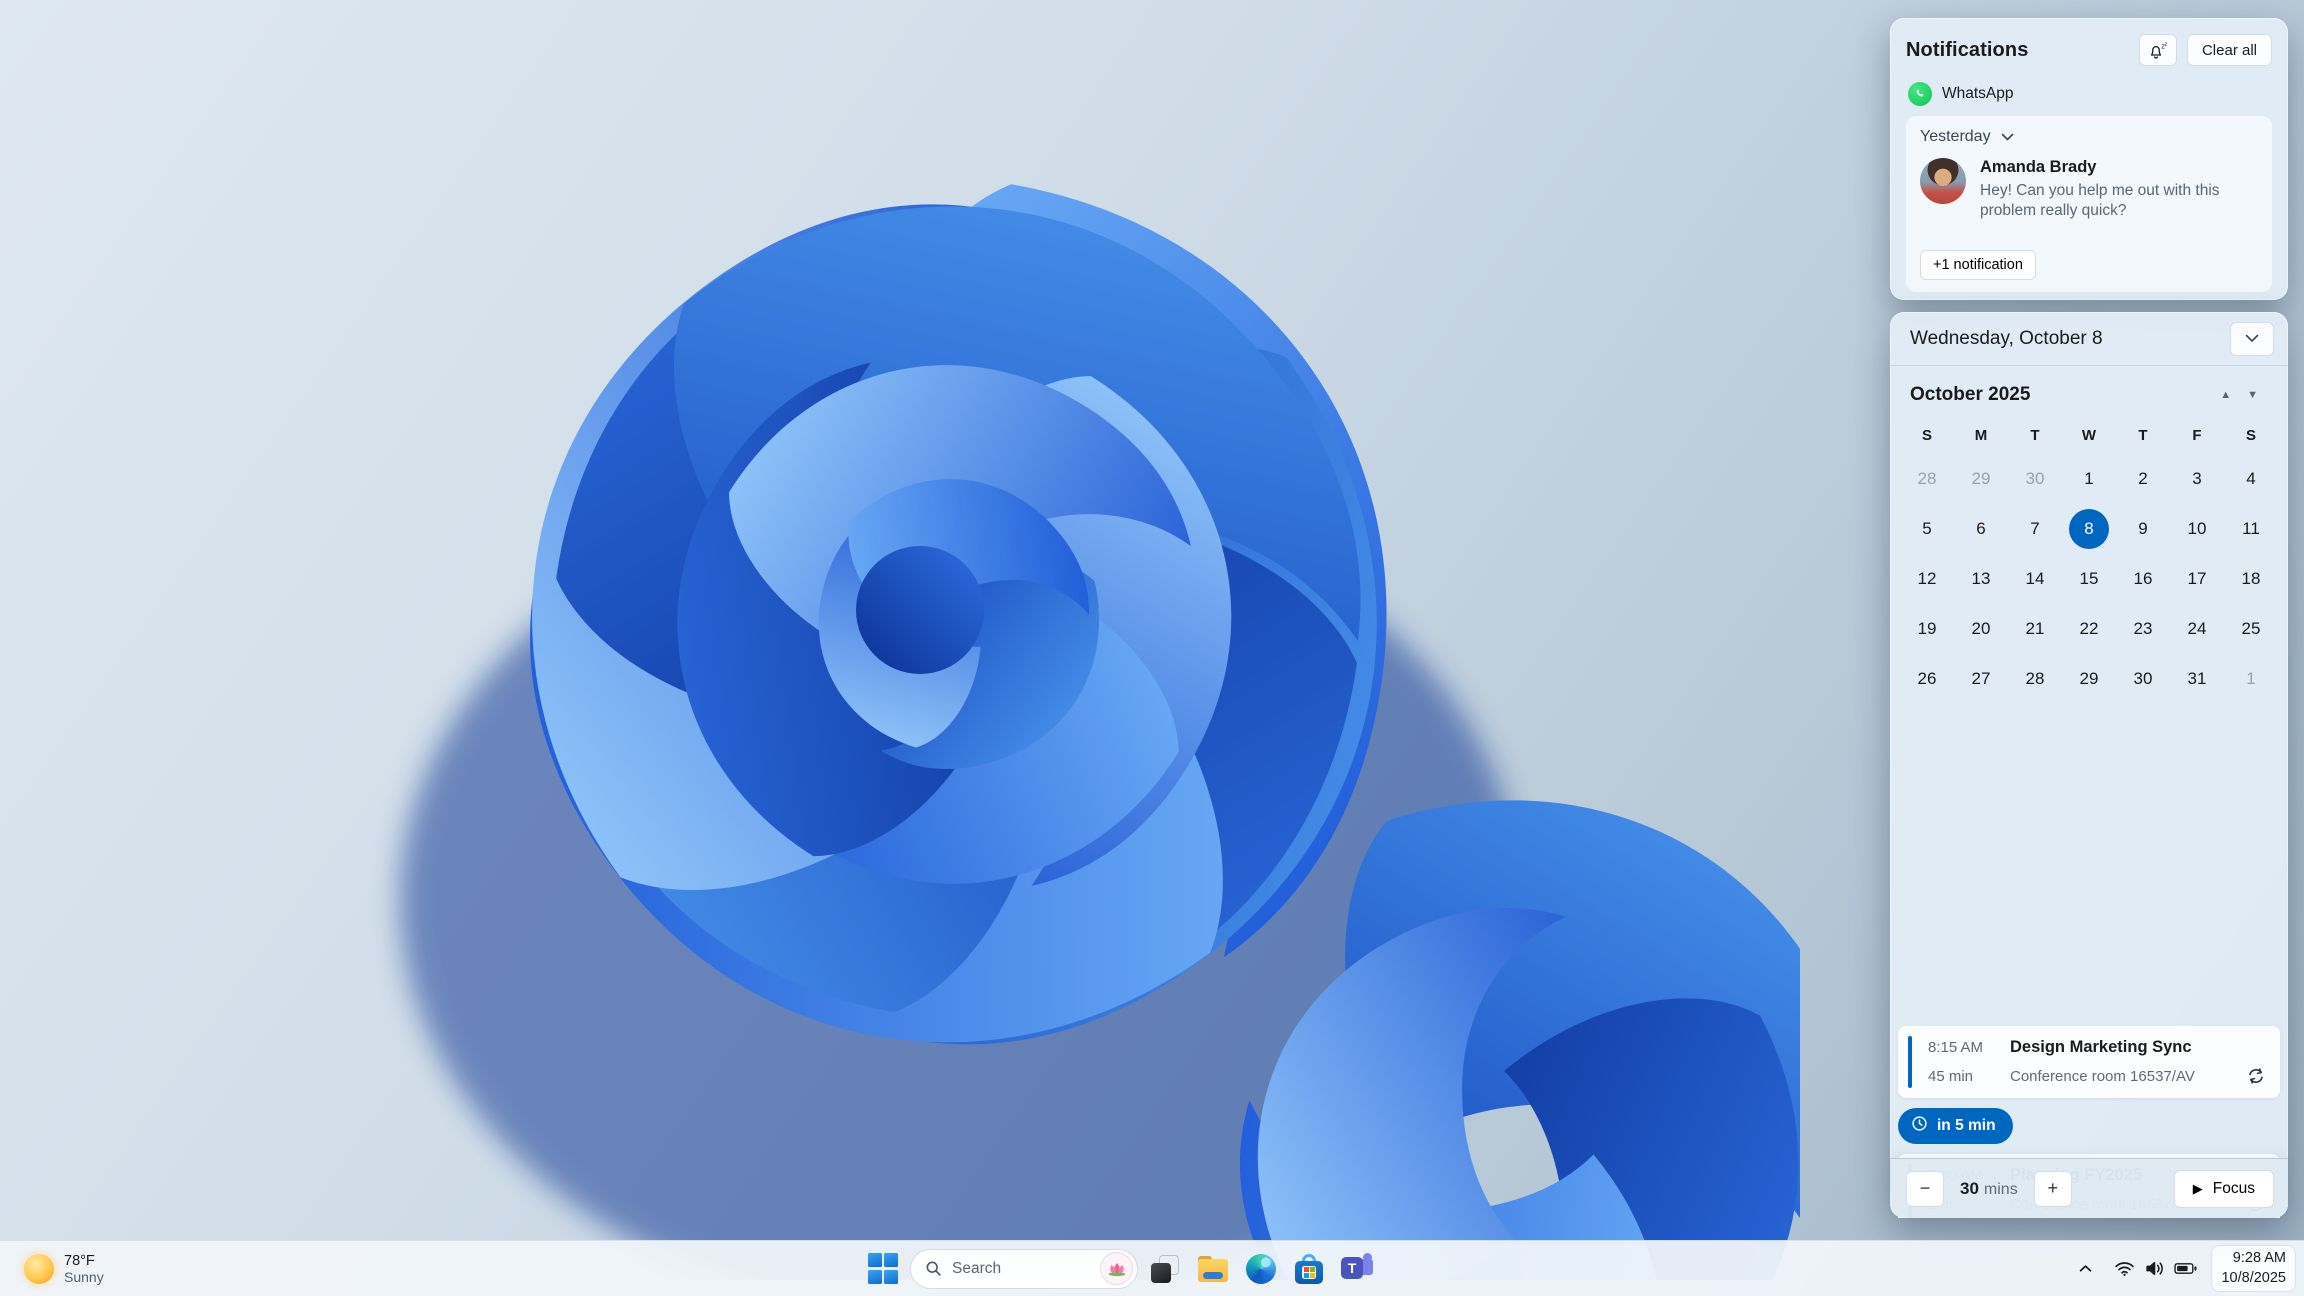 The width and height of the screenshot is (2304, 1296). What do you see at coordinates (1927, 529) in the screenshot?
I see `calendar-day: 5` at bounding box center [1927, 529].